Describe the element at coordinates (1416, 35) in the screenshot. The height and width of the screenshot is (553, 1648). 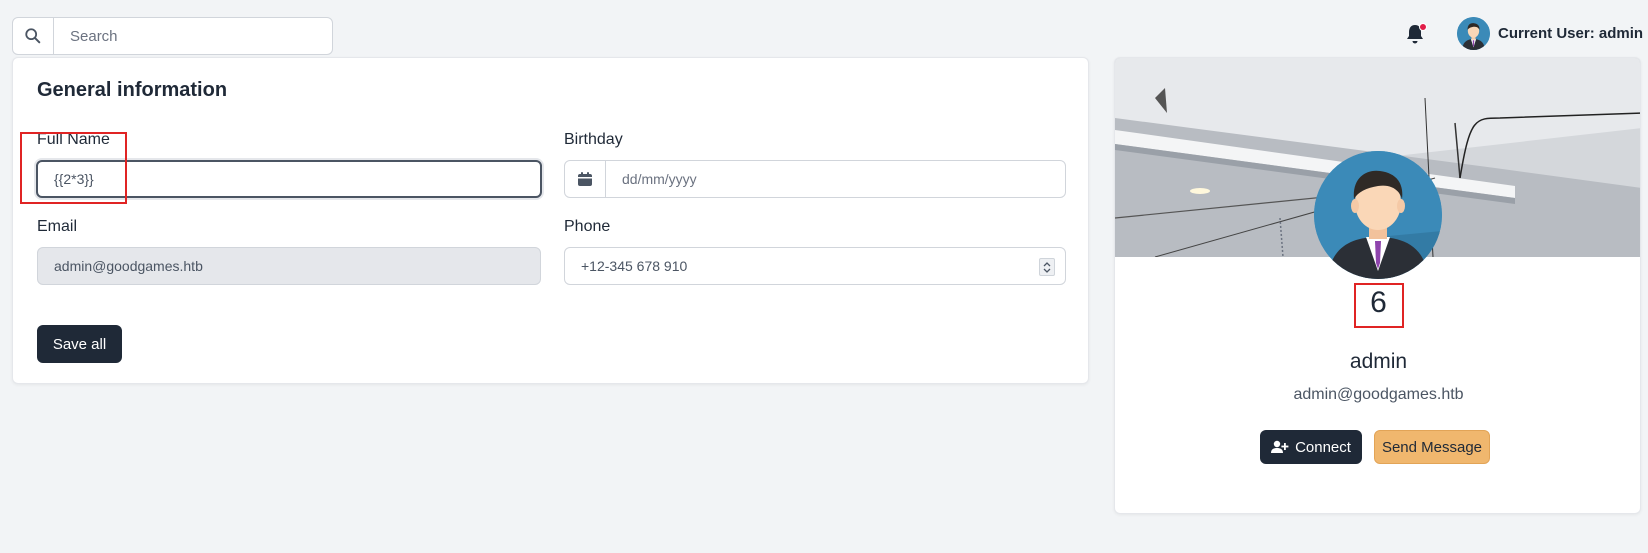
I see `notifications-bell-icon` at that location.